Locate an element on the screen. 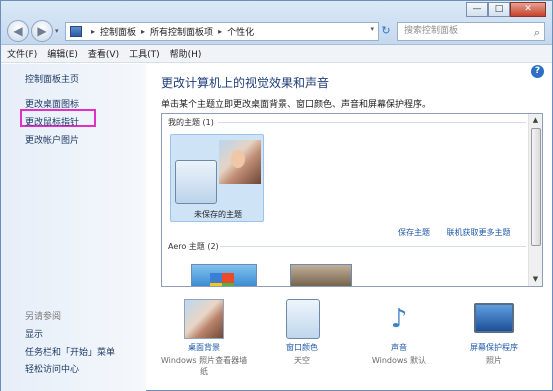 Image resolution: width=553 pixels, height=391 pixels. theme-window-color-preview is located at coordinates (196, 182).